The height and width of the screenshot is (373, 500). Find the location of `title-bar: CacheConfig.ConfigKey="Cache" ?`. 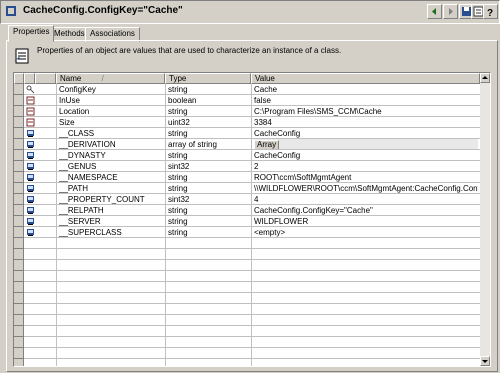

title-bar: CacheConfig.ConfigKey="Cache" ? is located at coordinates (250, 12).